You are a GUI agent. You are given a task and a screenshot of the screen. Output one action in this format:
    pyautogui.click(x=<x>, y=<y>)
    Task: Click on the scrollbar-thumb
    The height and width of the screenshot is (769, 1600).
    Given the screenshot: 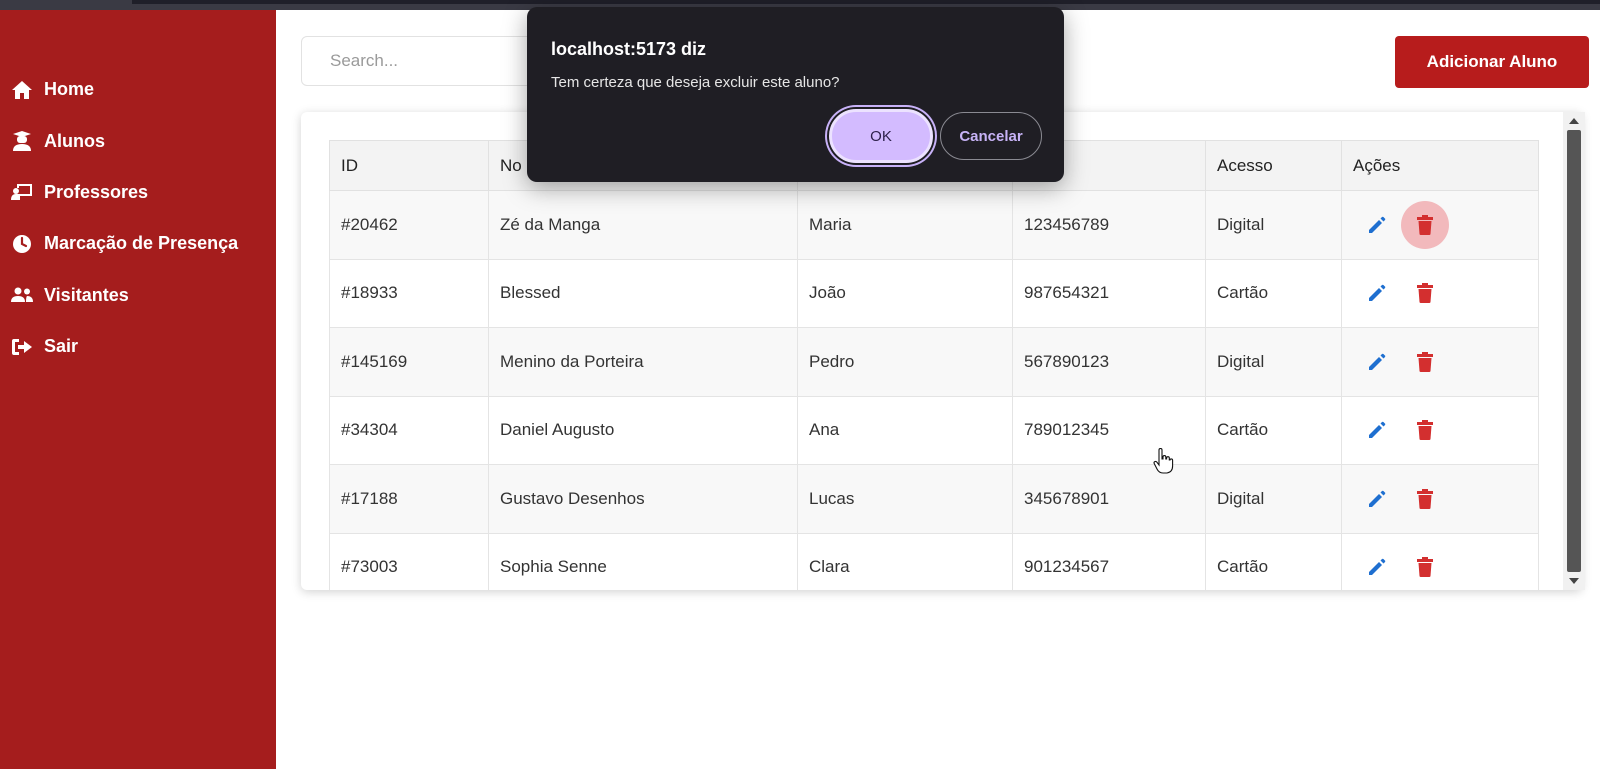 What is the action you would take?
    pyautogui.click(x=1574, y=351)
    